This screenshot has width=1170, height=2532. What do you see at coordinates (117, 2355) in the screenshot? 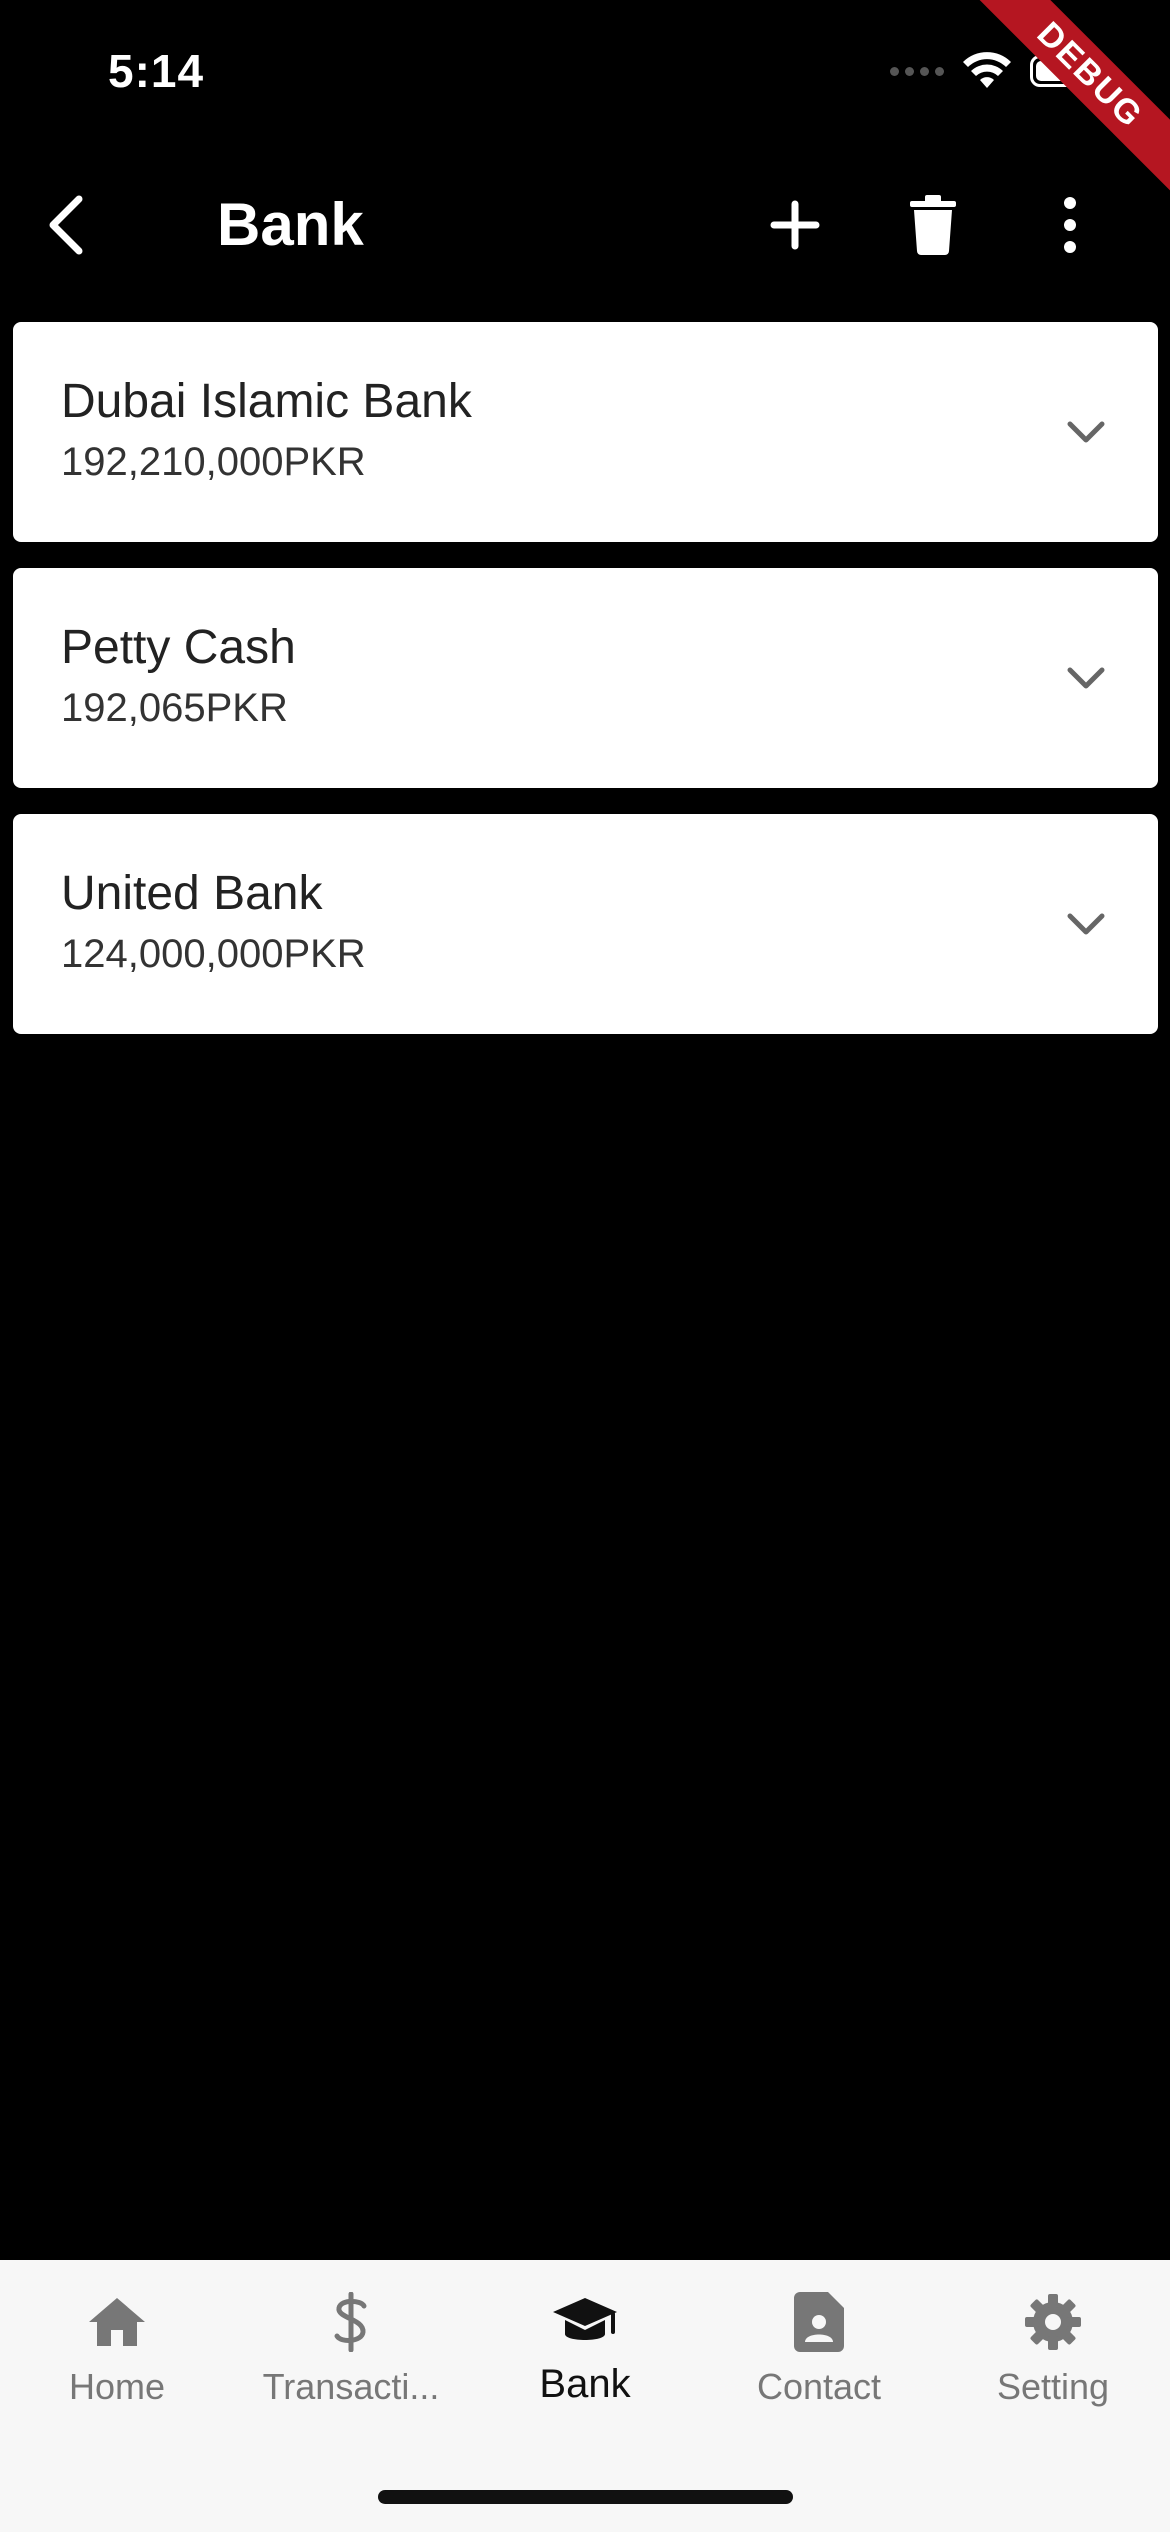
I see `nav-item-home: Home` at bounding box center [117, 2355].